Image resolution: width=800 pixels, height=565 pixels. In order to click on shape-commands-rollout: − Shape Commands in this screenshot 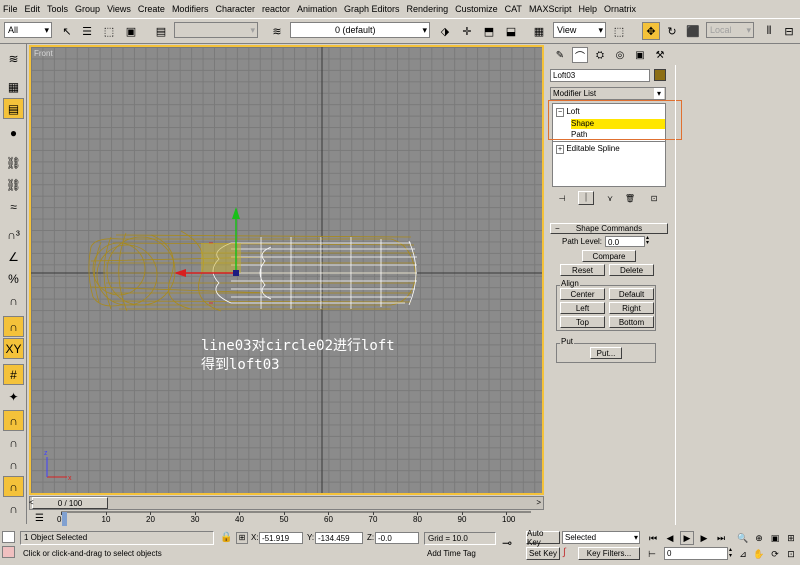, I will do `click(609, 228)`.